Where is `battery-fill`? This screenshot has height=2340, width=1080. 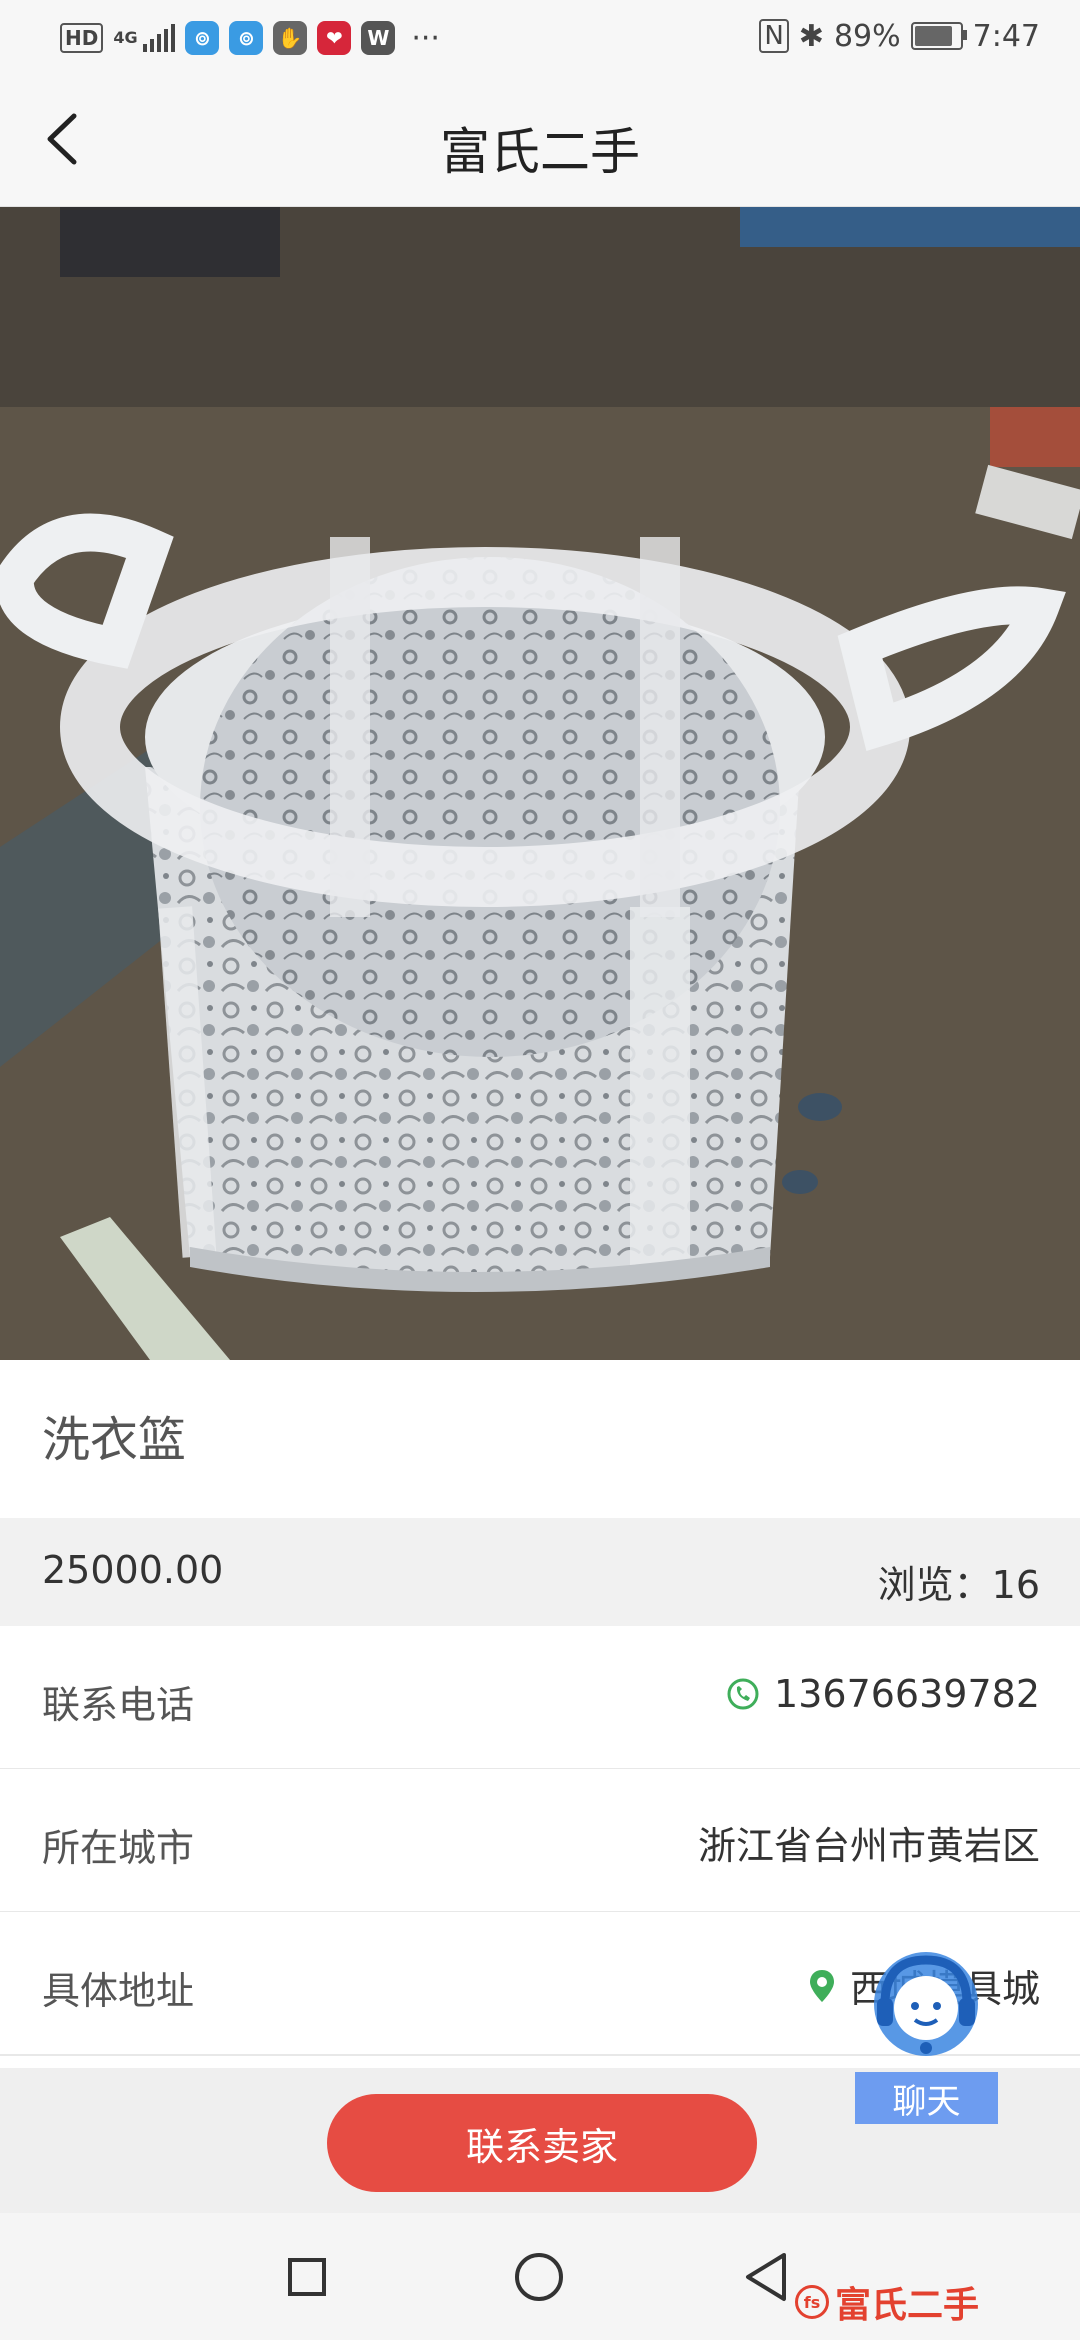 battery-fill is located at coordinates (933, 36).